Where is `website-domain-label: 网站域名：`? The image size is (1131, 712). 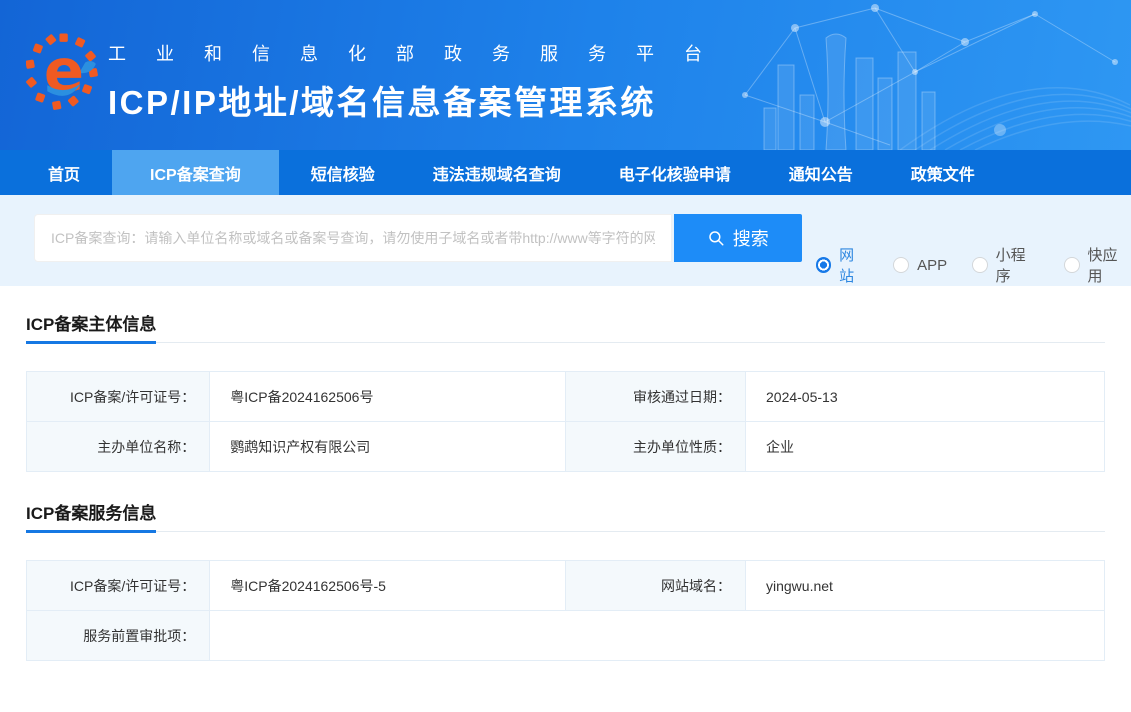
website-domain-label: 网站域名： is located at coordinates (655, 585).